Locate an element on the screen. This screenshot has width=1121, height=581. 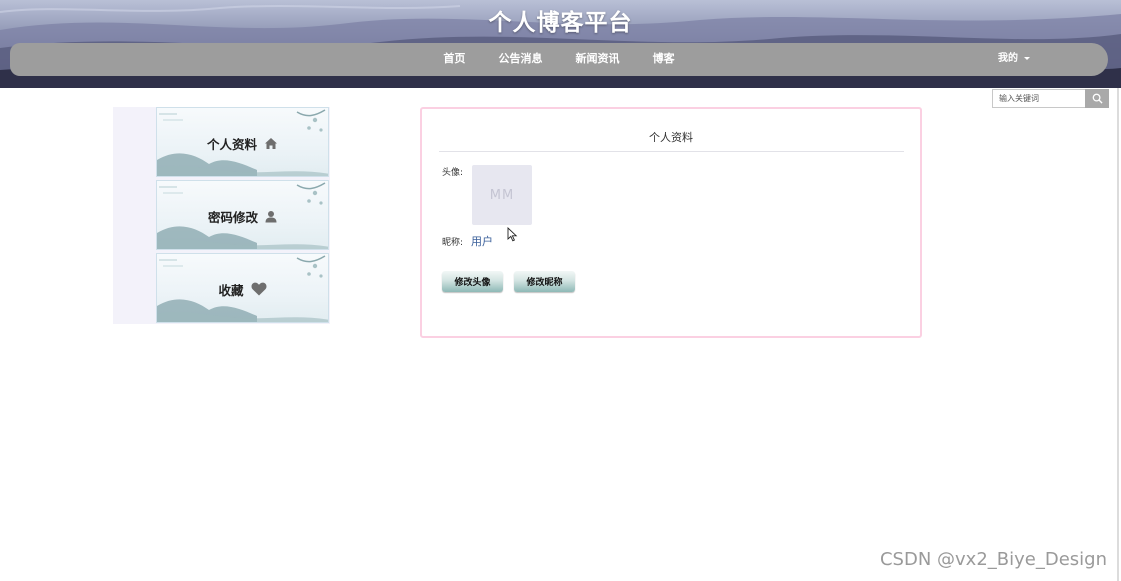
main-navbar: 首页 公告消息 新闻资讯 博客 我的 is located at coordinates (559, 59).